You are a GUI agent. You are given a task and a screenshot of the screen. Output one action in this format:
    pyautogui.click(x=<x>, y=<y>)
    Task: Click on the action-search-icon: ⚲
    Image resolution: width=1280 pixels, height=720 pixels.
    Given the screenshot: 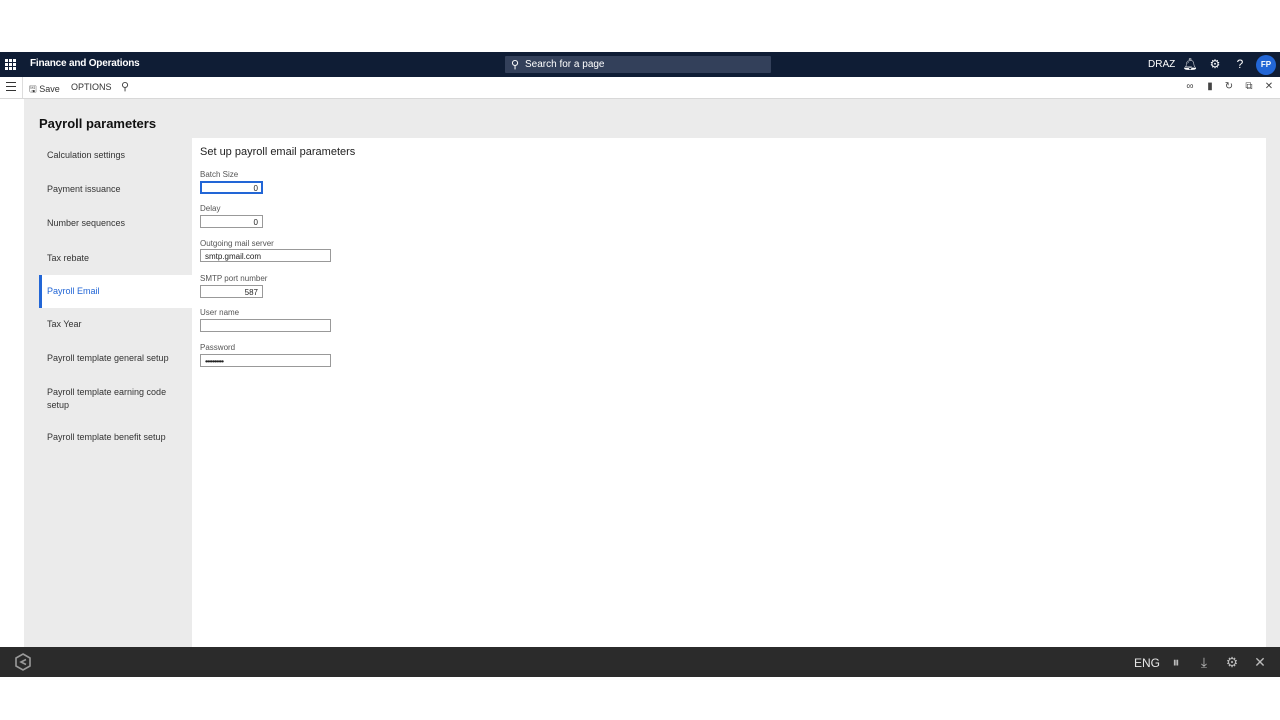 What is the action you would take?
    pyautogui.click(x=125, y=86)
    